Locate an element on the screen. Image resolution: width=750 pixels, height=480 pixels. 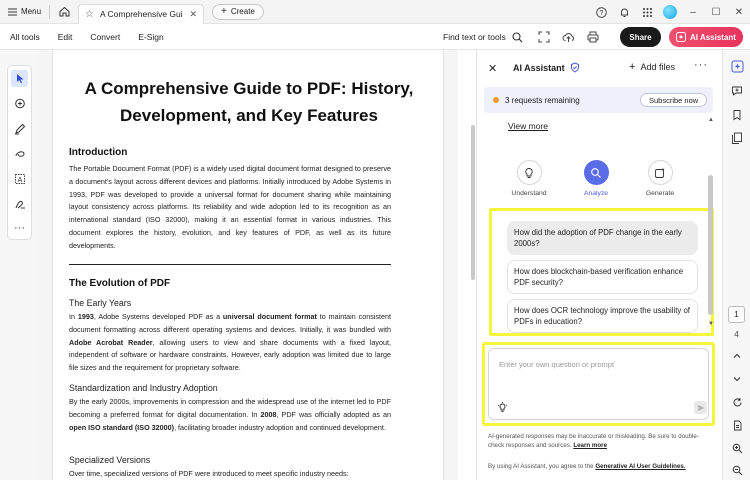
ai-assistant-icon is located at coordinates (681, 37).